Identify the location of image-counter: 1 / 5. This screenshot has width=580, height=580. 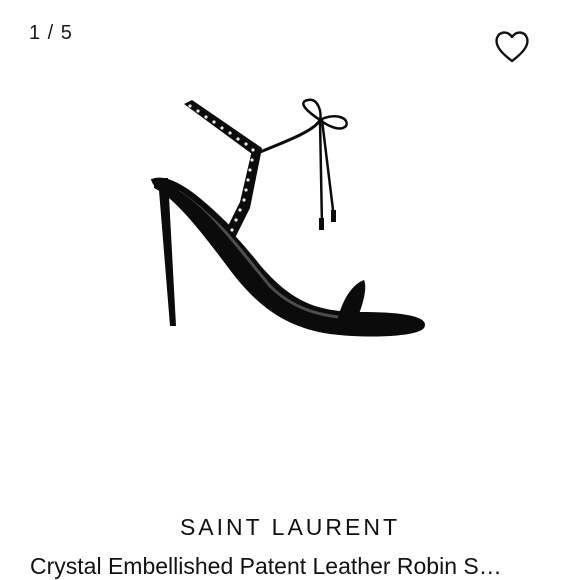
(51, 33).